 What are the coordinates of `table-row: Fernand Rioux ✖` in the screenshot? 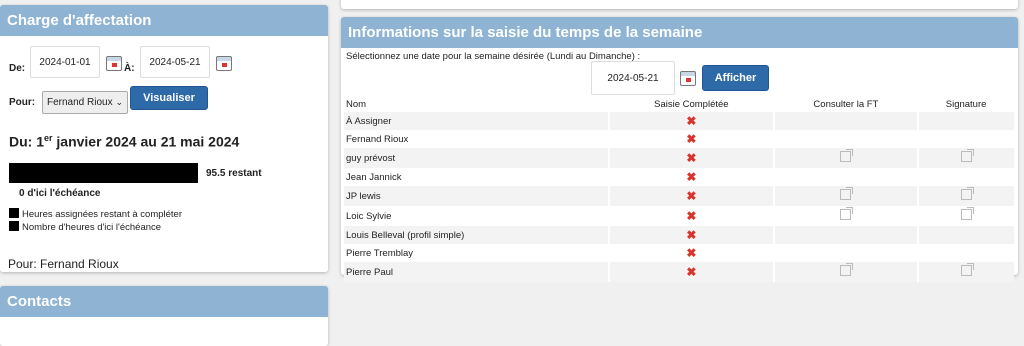 It's located at (679, 139).